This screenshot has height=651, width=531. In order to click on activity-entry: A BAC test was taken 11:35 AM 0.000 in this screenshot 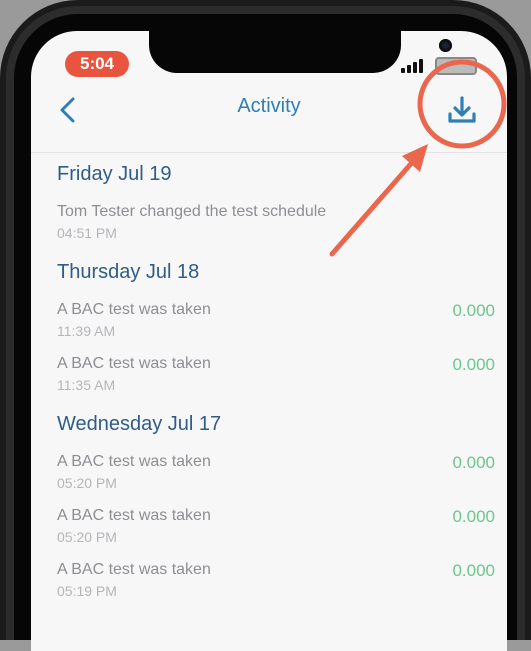, I will do `click(269, 376)`.